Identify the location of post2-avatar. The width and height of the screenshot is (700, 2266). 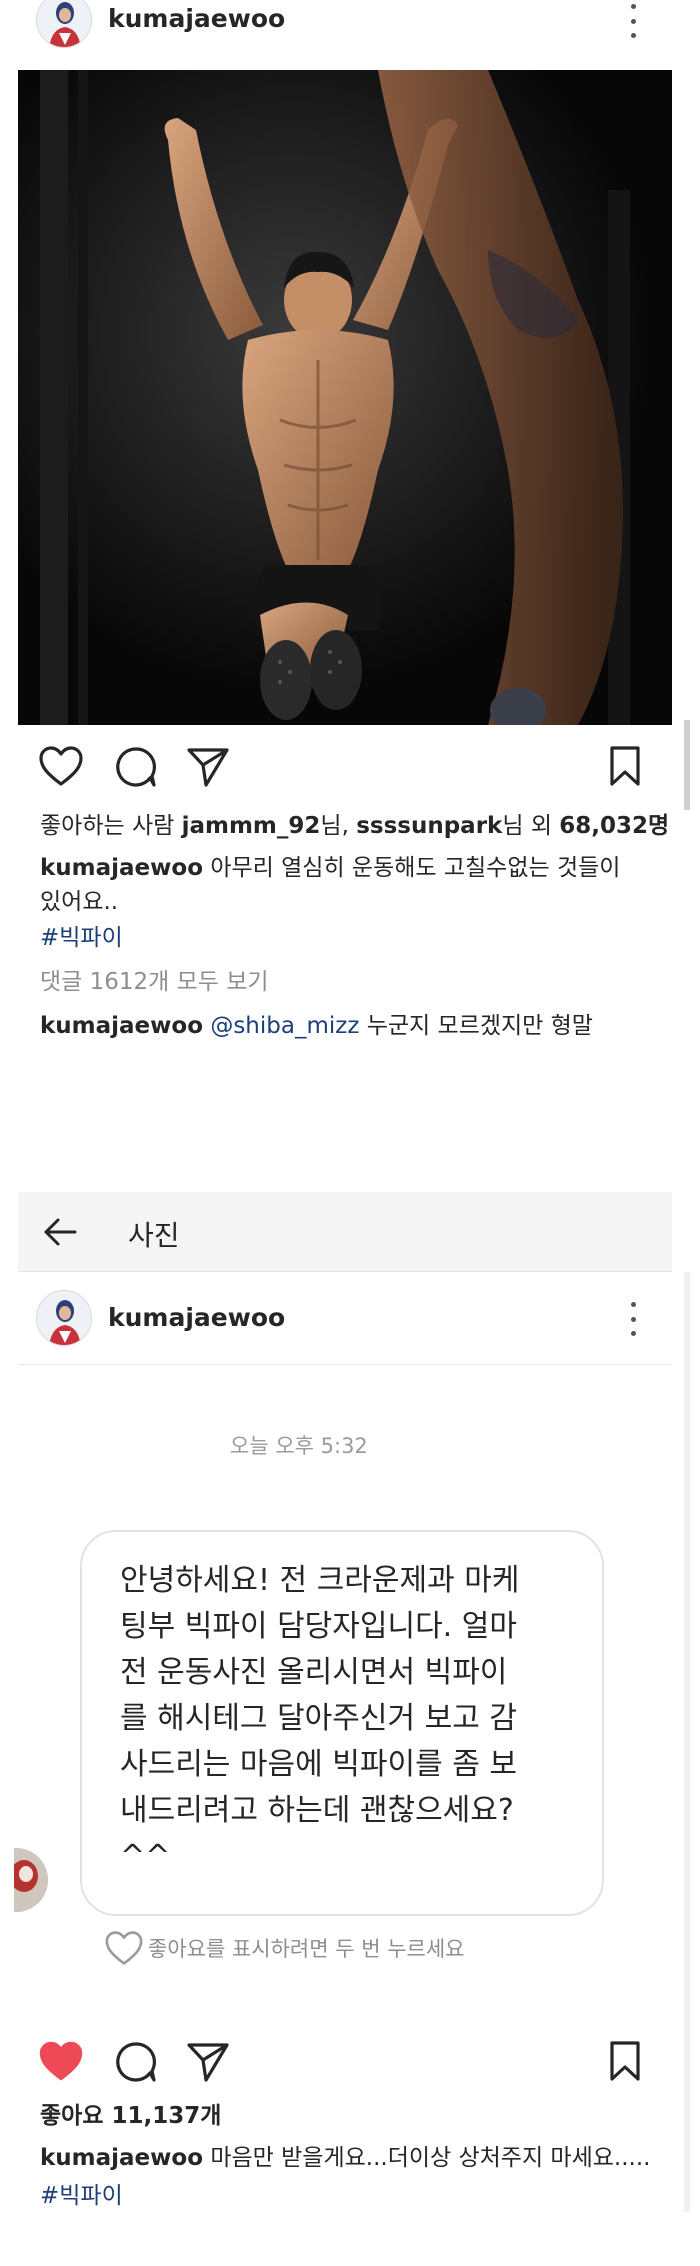
(64, 1318).